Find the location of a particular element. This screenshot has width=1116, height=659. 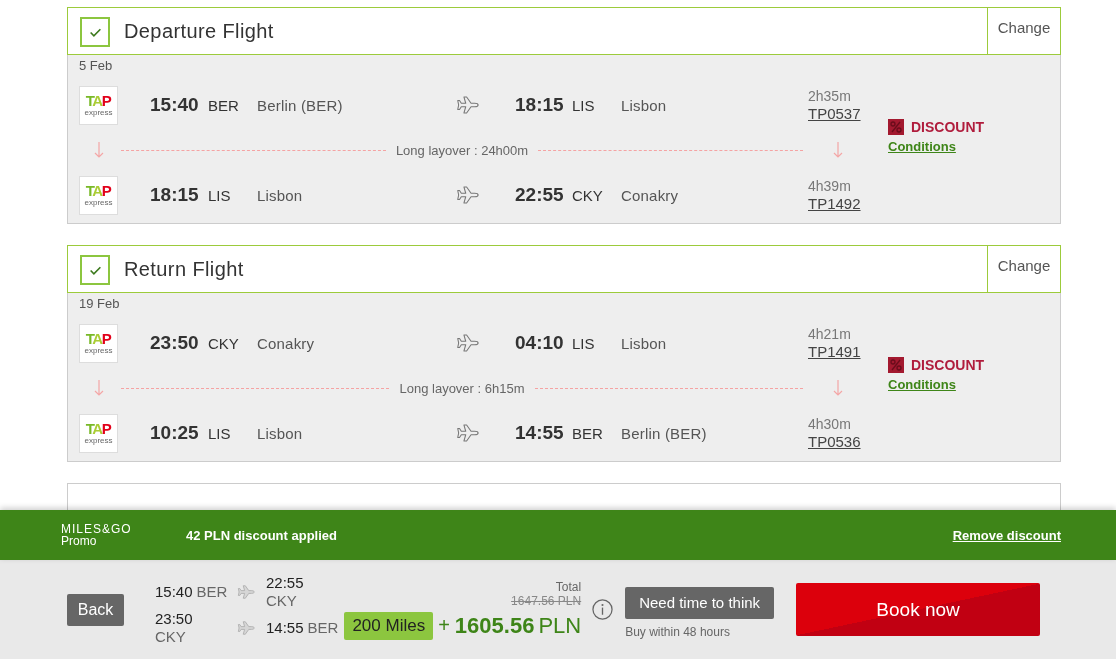

card-title: Departure Flight is located at coordinates (199, 31).